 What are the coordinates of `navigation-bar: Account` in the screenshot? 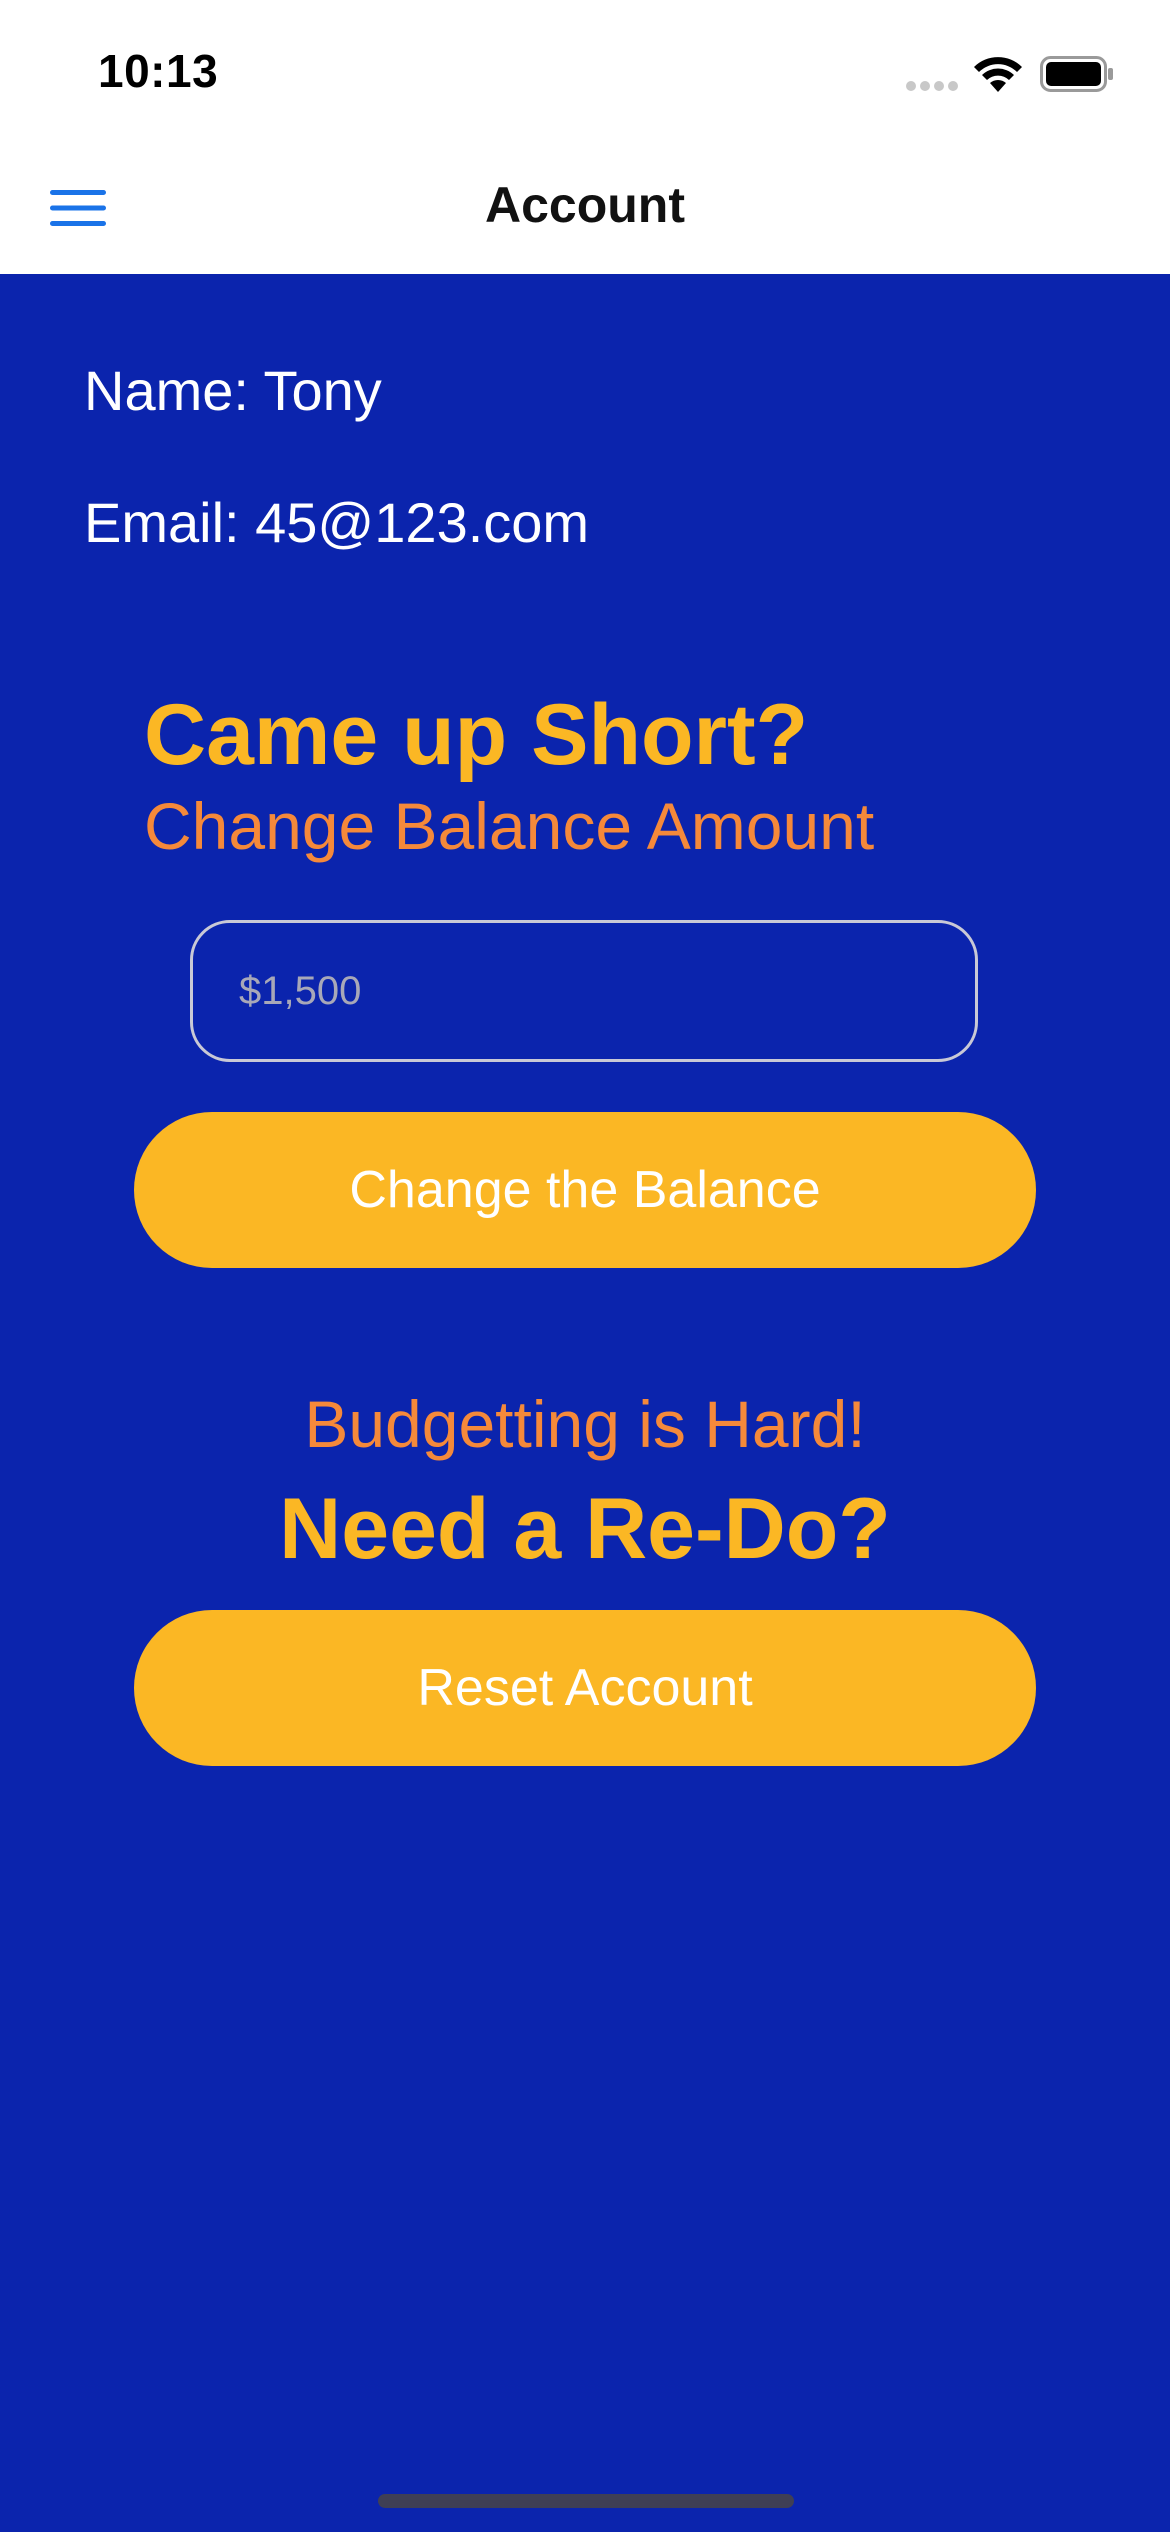 It's located at (585, 207).